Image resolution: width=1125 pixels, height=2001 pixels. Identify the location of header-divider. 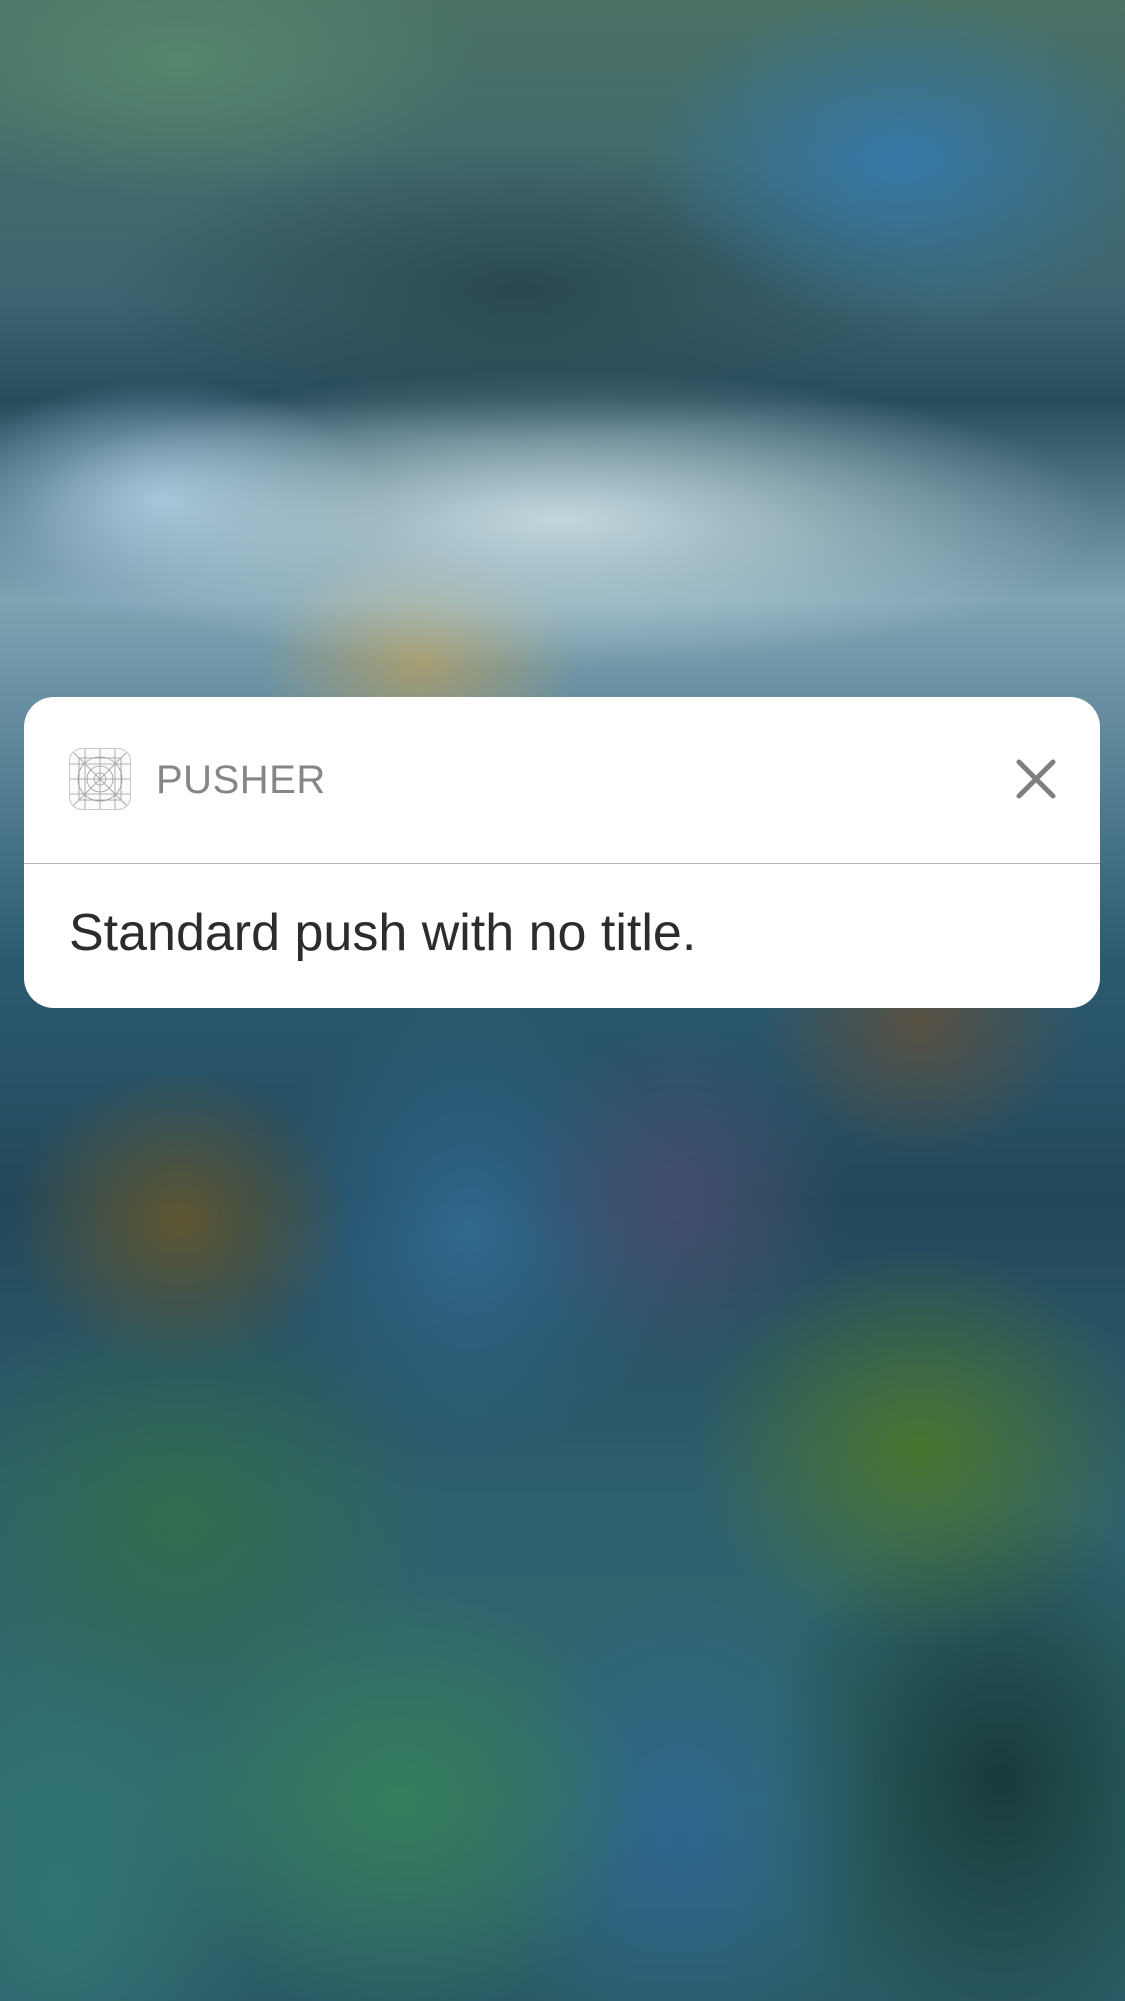
(562, 863).